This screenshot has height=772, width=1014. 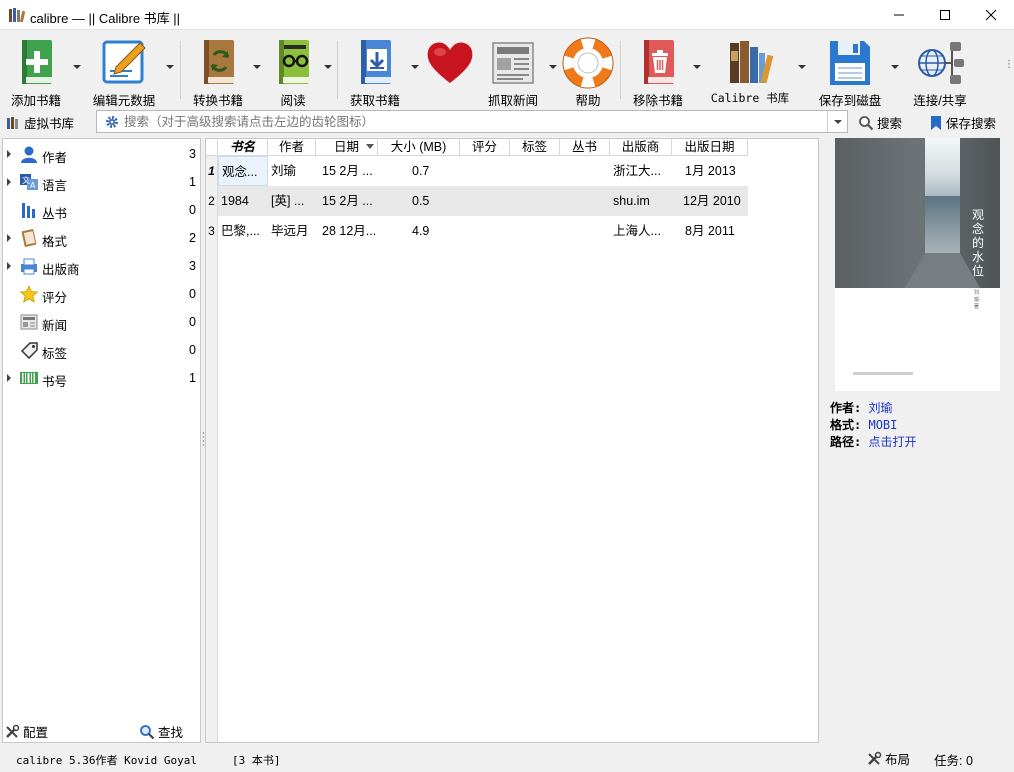 I want to click on read-book-dropdown-arrow, so click(x=328, y=67).